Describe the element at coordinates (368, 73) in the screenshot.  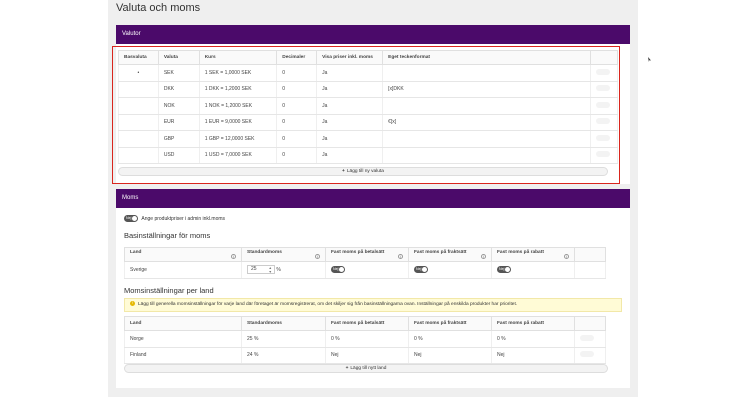
I see `table-row: • SEK 1 SEK = 1,0000 SEK 0 Ja` at that location.